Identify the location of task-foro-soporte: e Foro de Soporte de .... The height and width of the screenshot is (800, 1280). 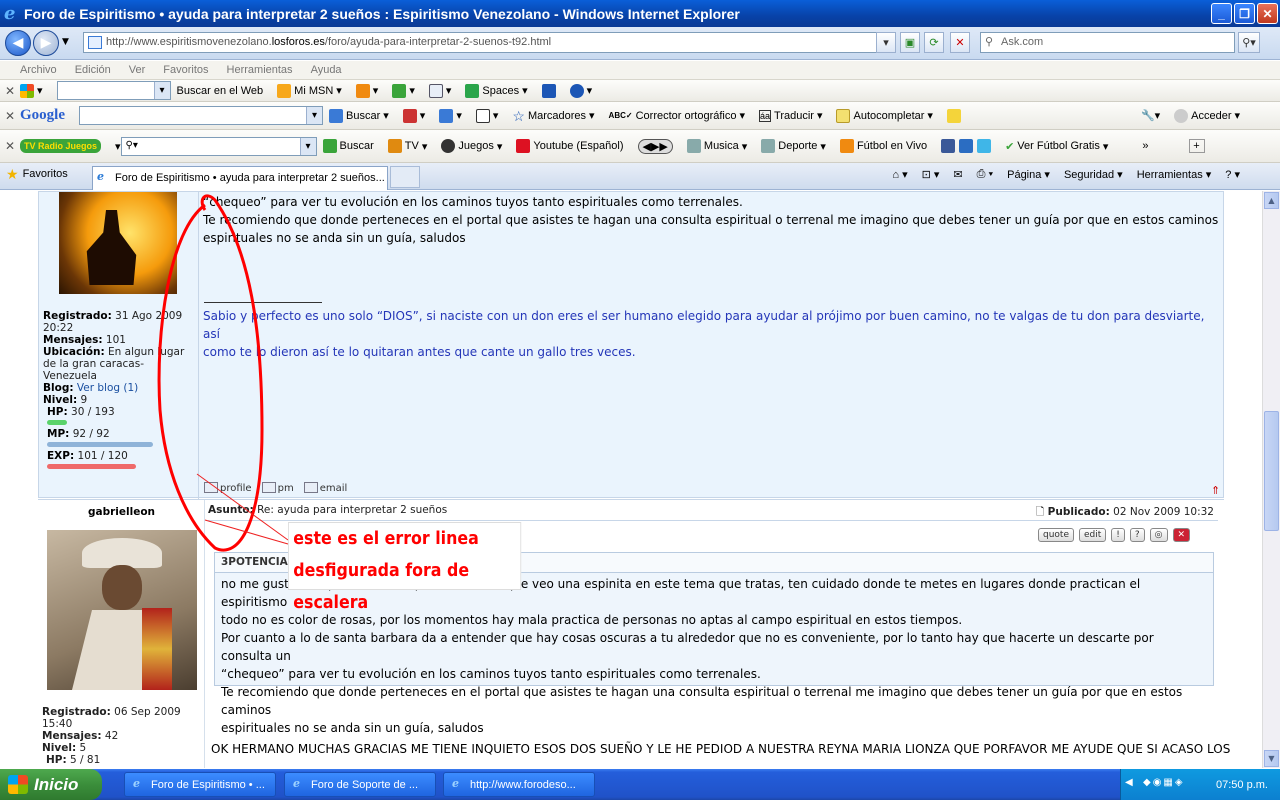
(360, 784).